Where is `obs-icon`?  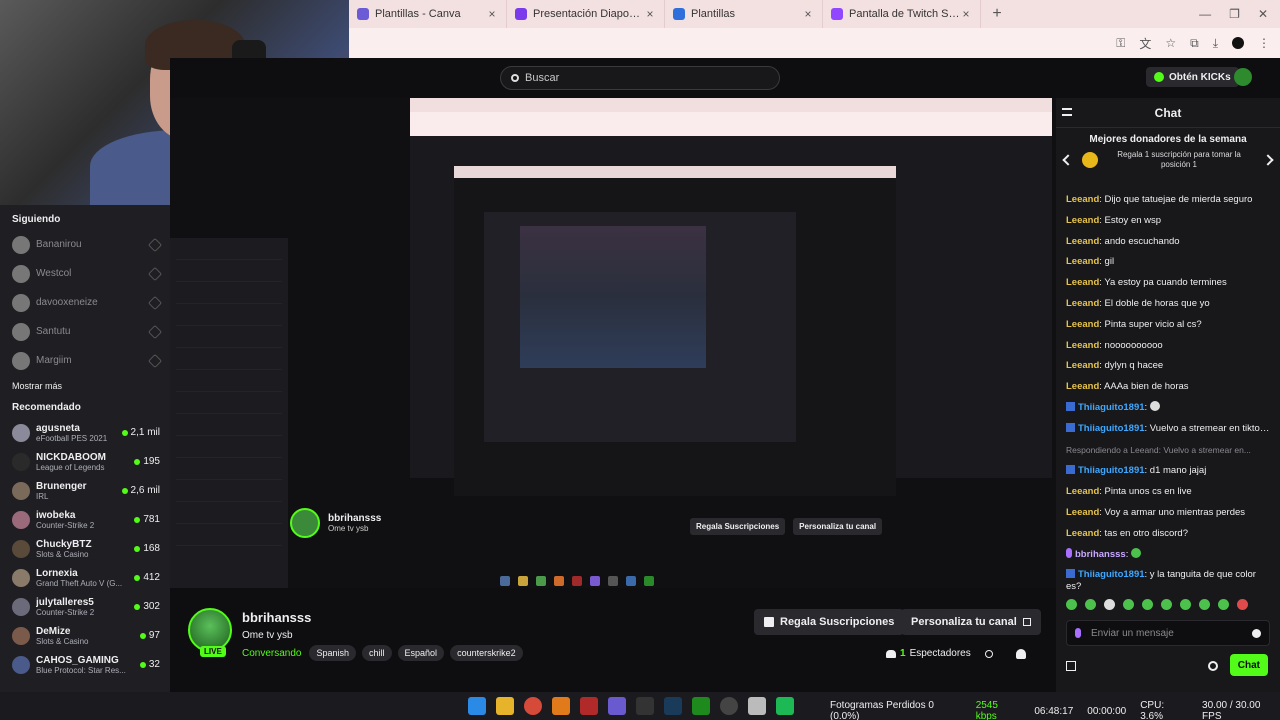 obs-icon is located at coordinates (729, 706).